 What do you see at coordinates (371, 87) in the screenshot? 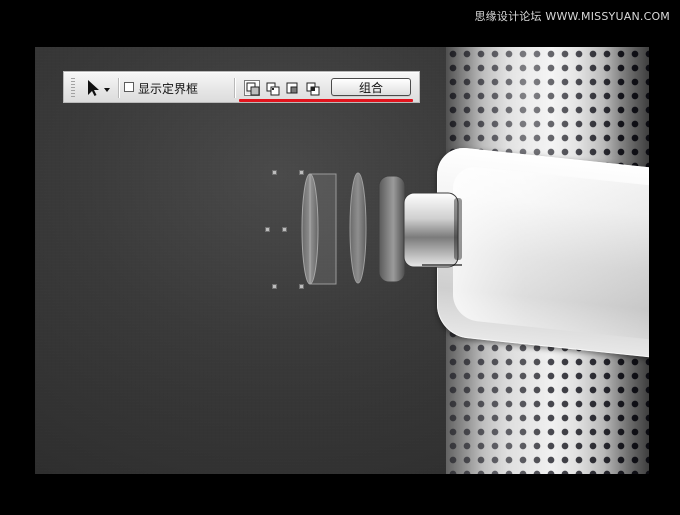
I see `combine-button: 组合` at bounding box center [371, 87].